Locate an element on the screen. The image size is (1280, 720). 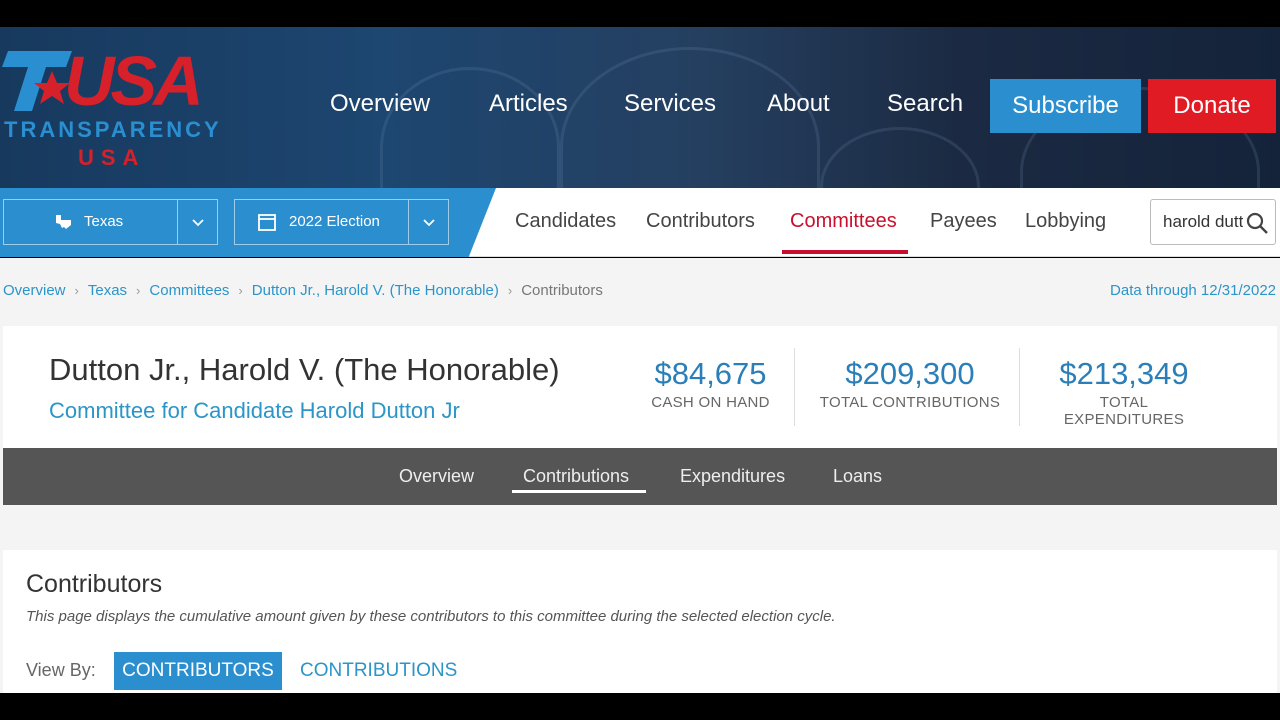
tab-overview: Overview is located at coordinates (436, 476).